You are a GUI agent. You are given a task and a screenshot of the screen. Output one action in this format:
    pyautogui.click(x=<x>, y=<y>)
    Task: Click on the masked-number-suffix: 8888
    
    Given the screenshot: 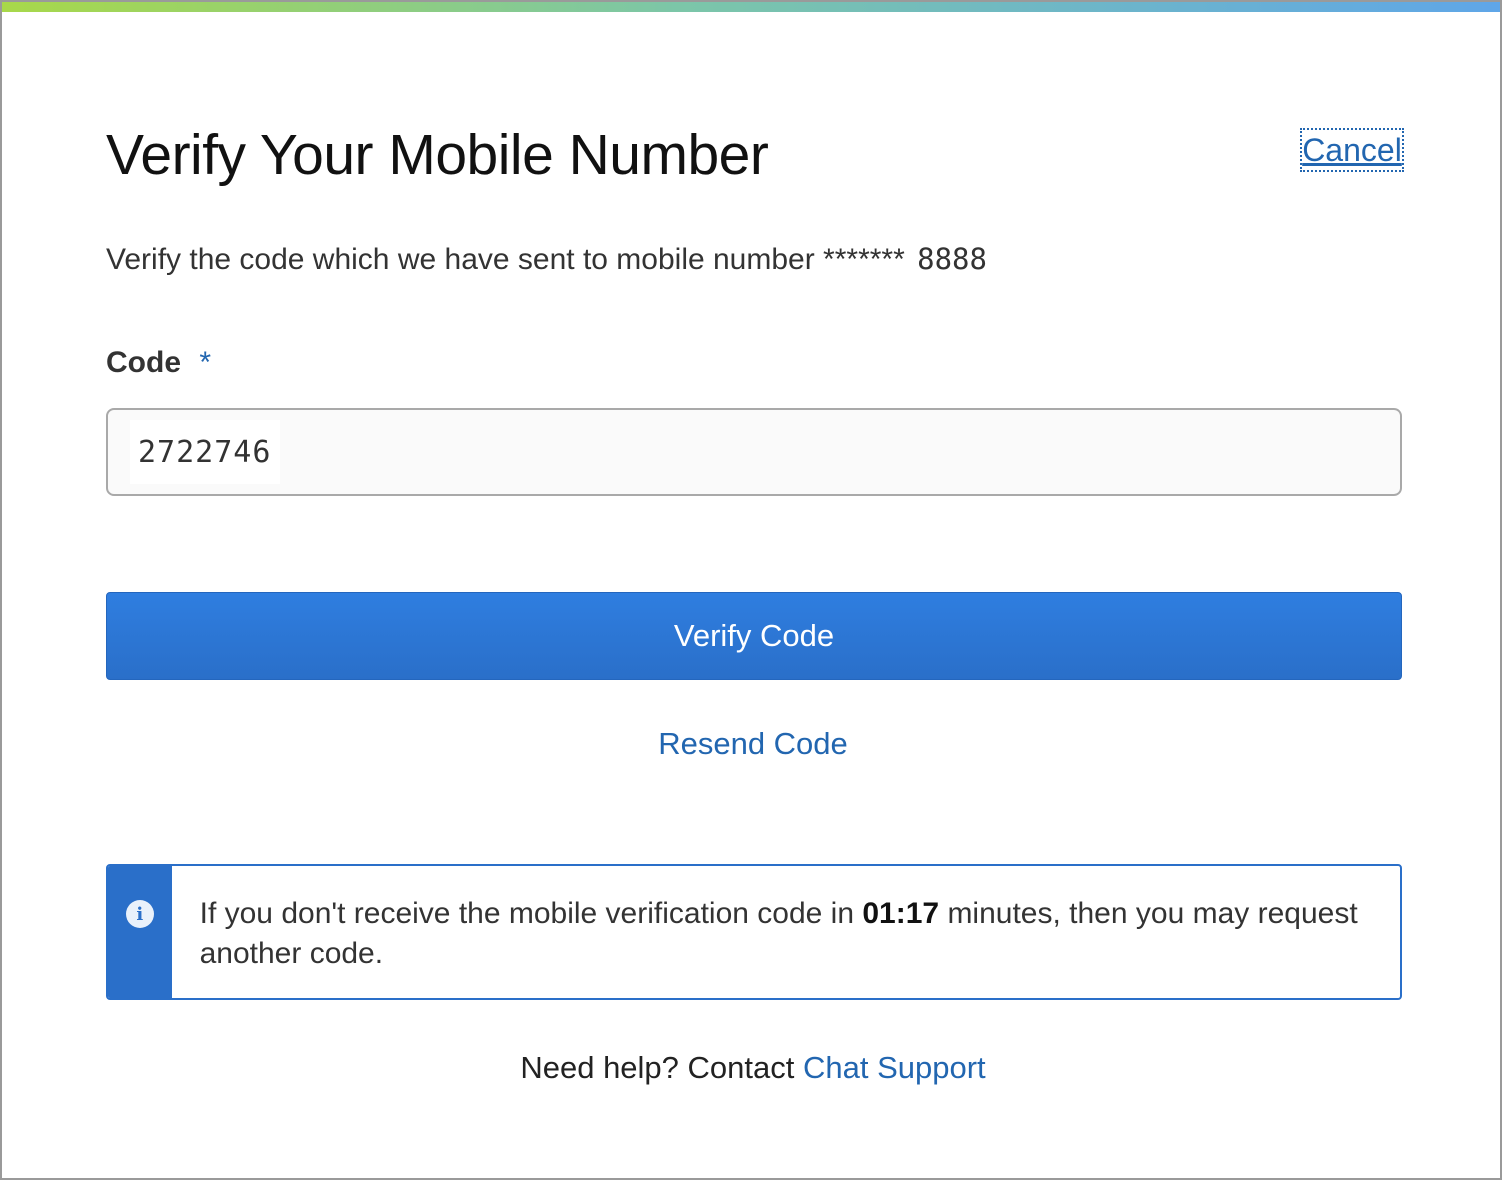 What is the action you would take?
    pyautogui.click(x=952, y=259)
    